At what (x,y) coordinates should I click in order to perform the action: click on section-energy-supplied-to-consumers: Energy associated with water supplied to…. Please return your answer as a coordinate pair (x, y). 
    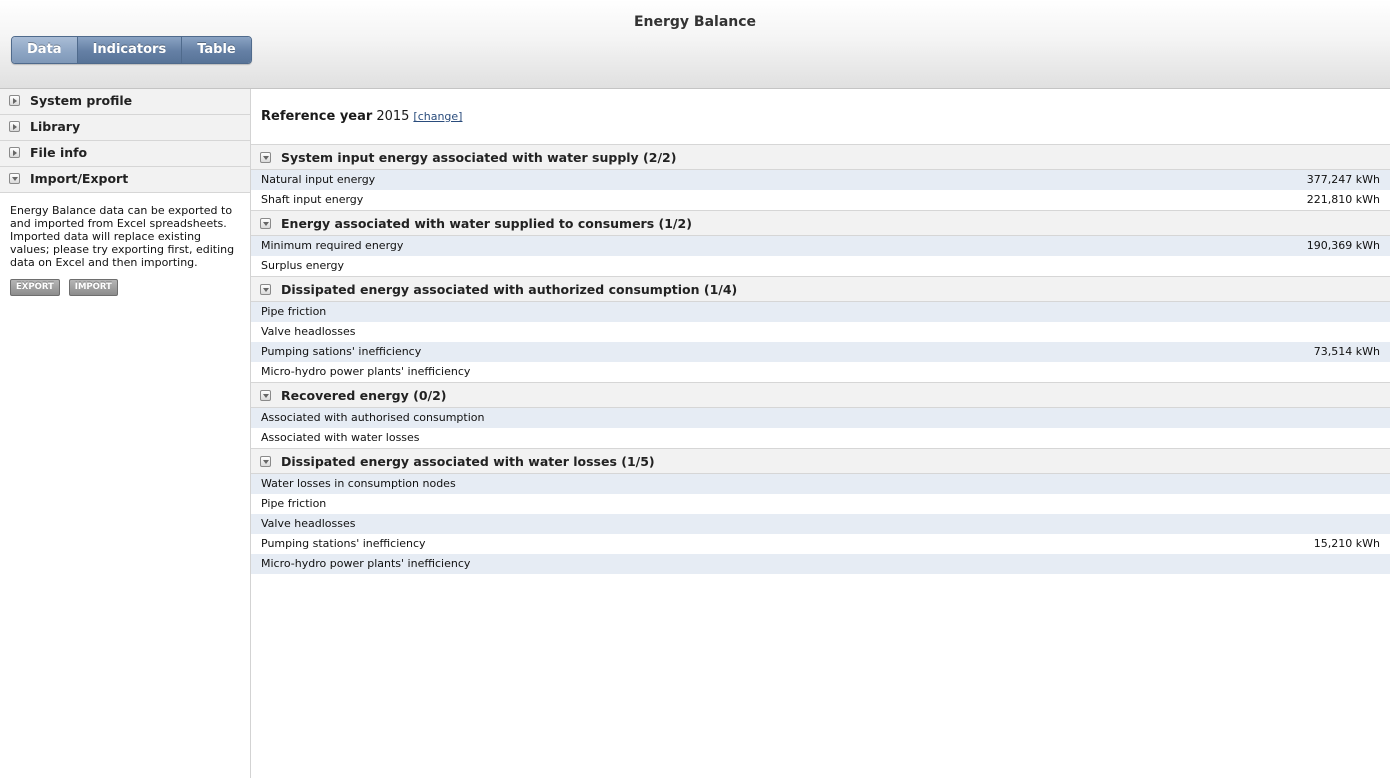
    Looking at the image, I should click on (820, 223).